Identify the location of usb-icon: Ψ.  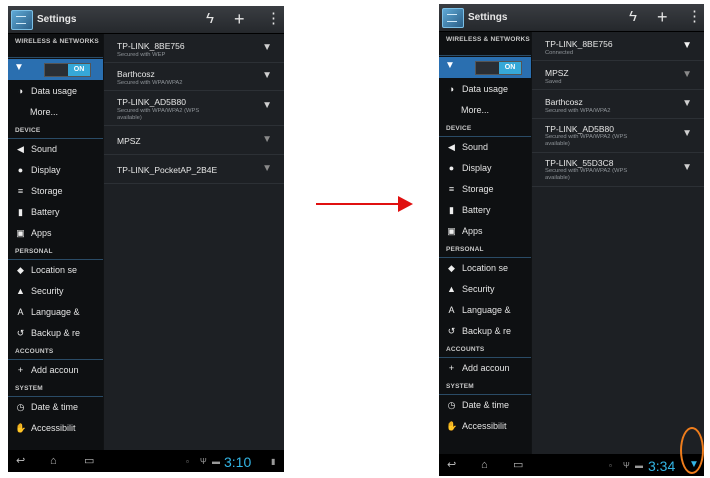
(626, 465).